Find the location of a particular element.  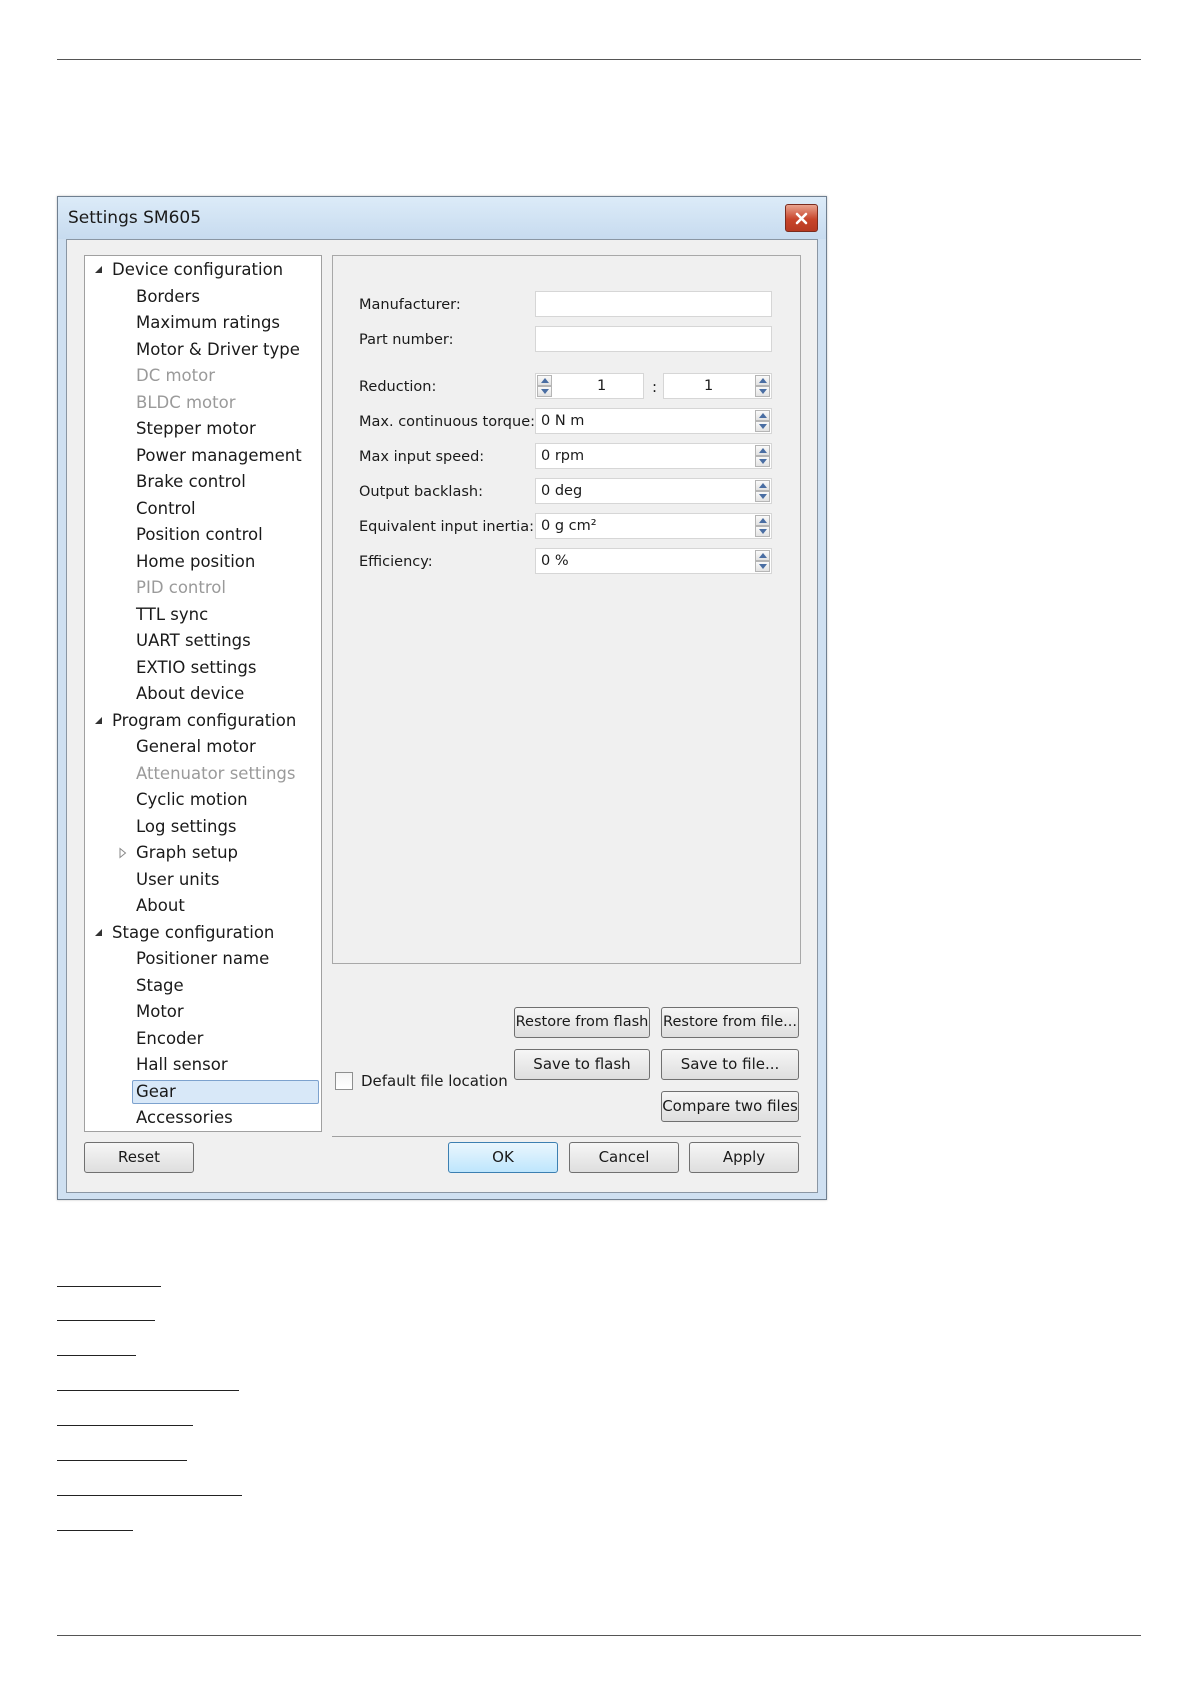

close-button is located at coordinates (801, 218).